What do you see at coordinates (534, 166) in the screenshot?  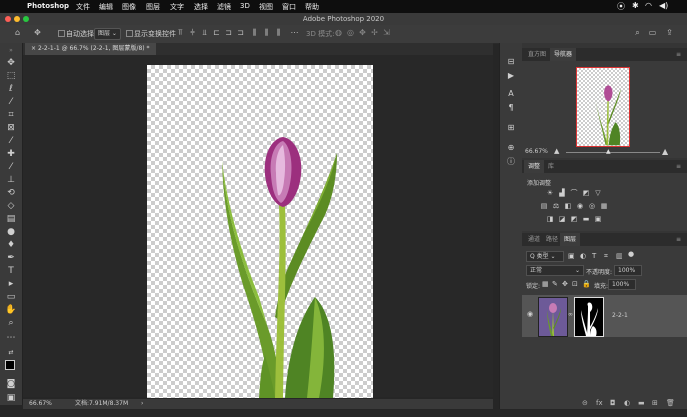 I see `tab-adjustments: 调整` at bounding box center [534, 166].